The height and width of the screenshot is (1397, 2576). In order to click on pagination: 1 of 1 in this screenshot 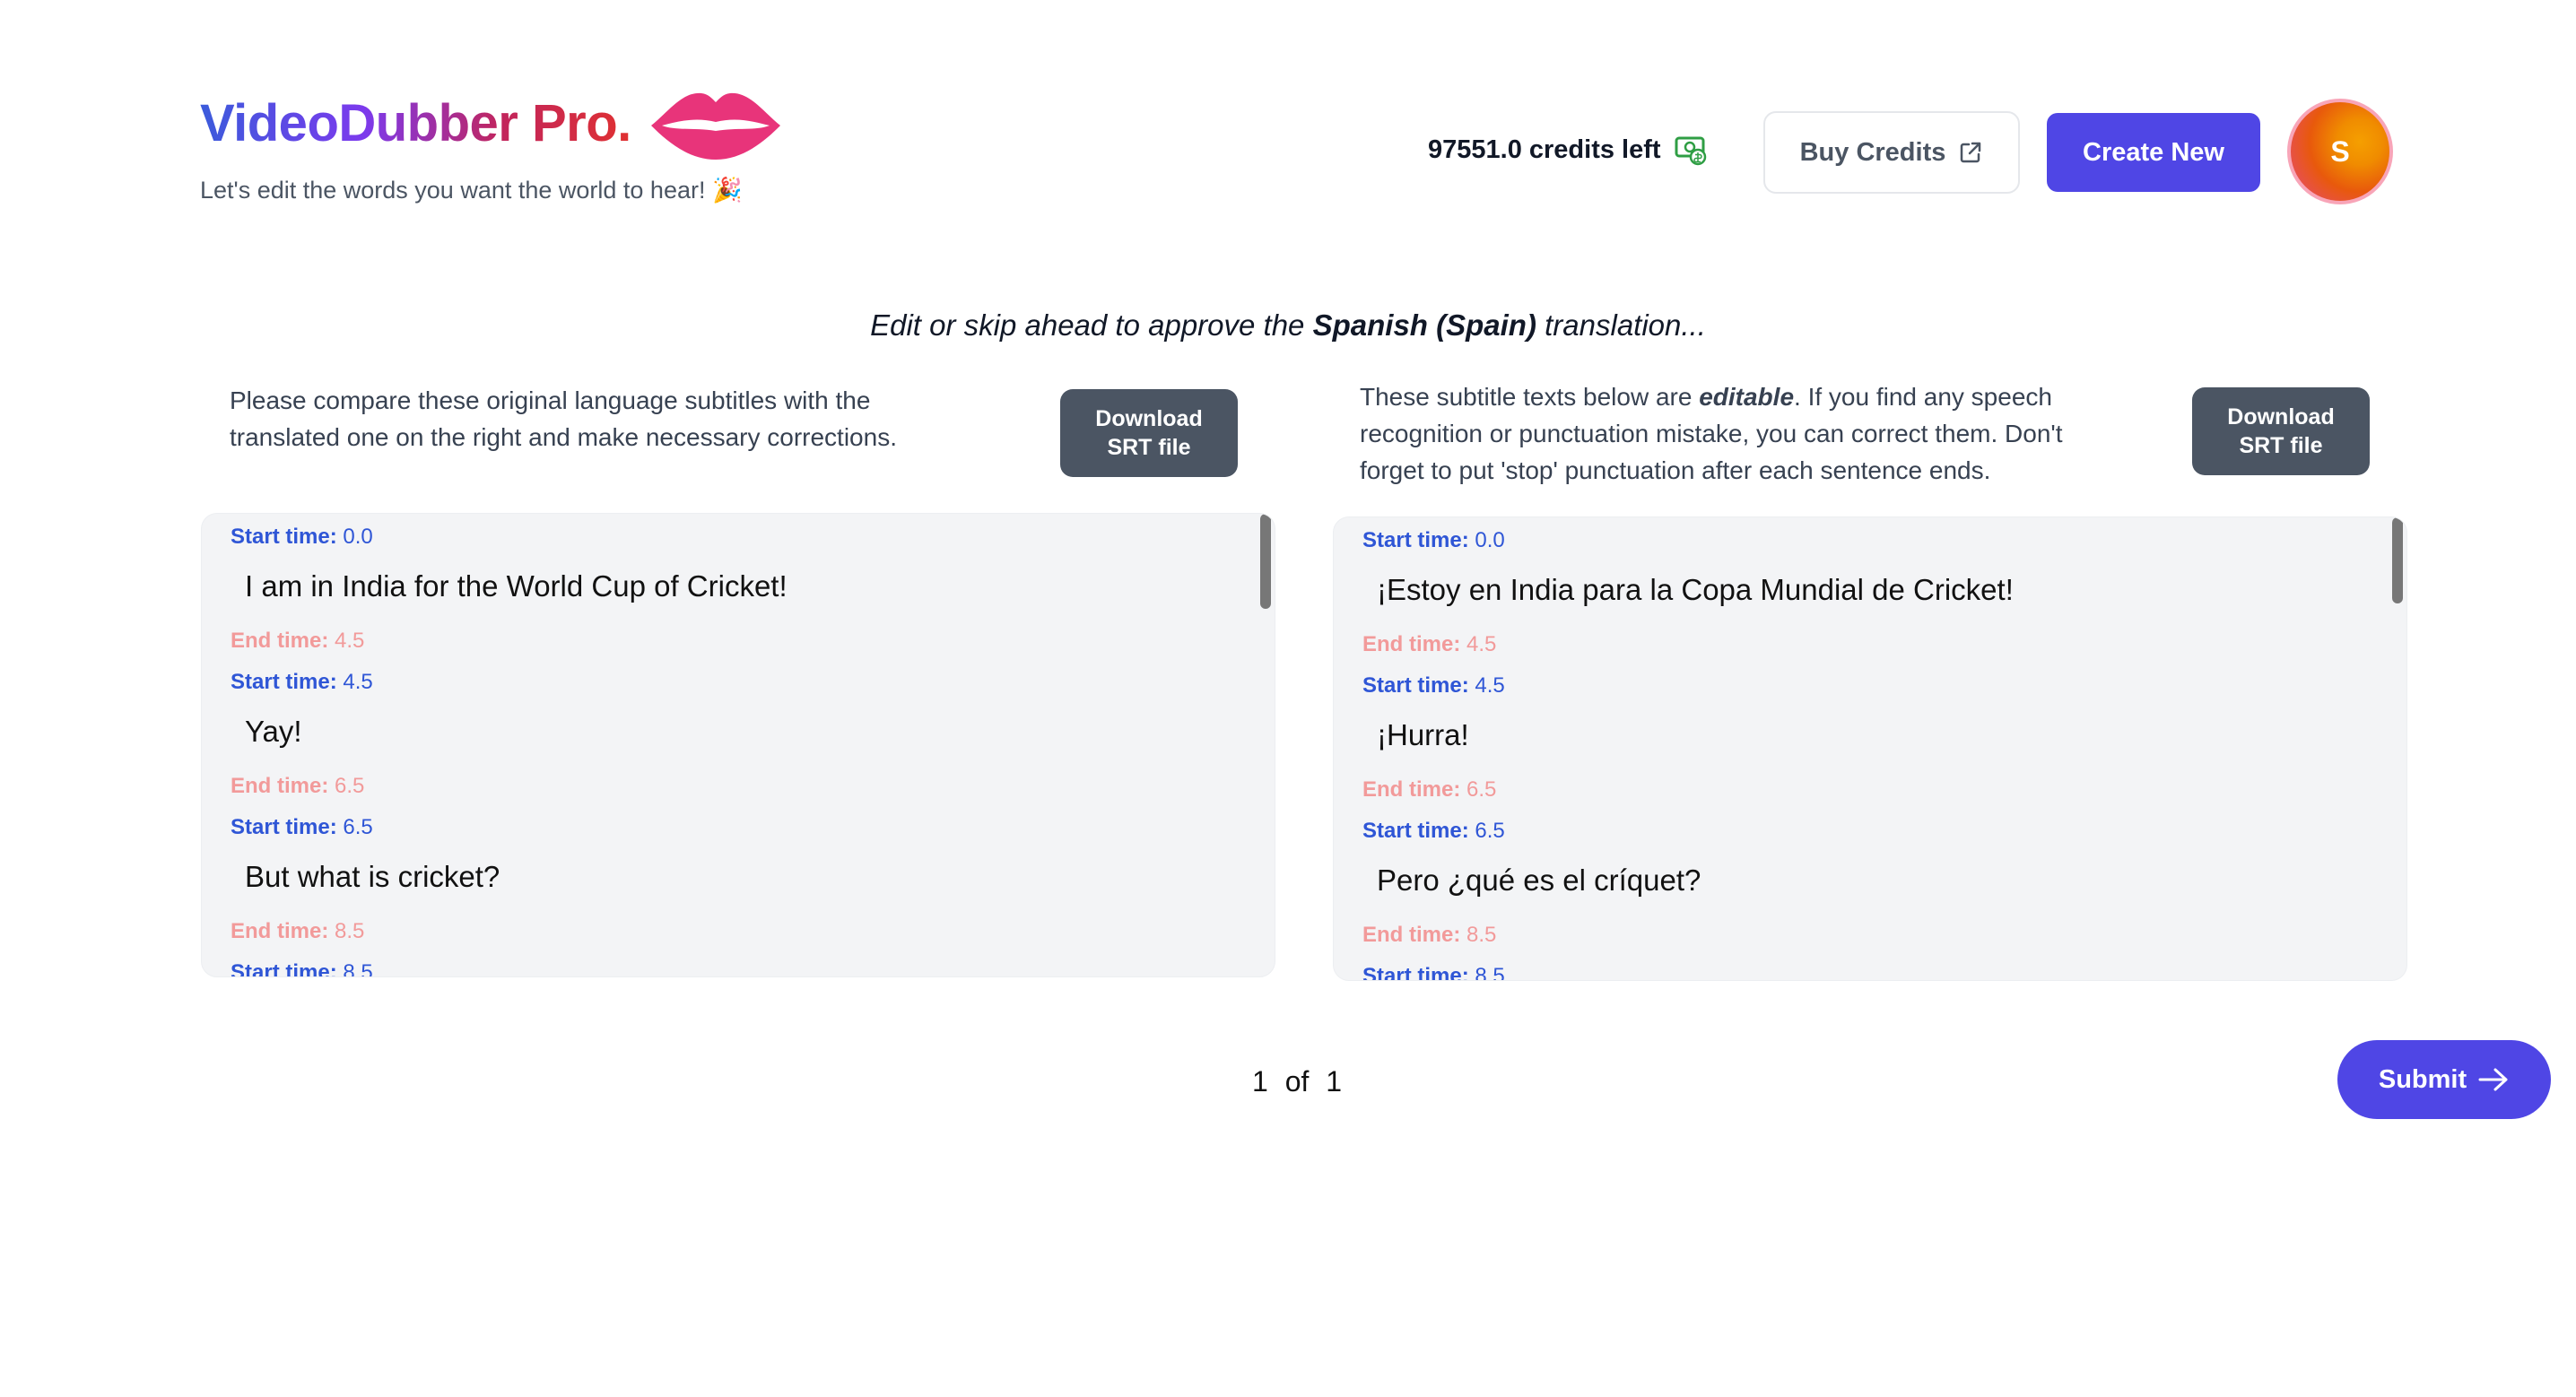, I will do `click(1297, 1081)`.